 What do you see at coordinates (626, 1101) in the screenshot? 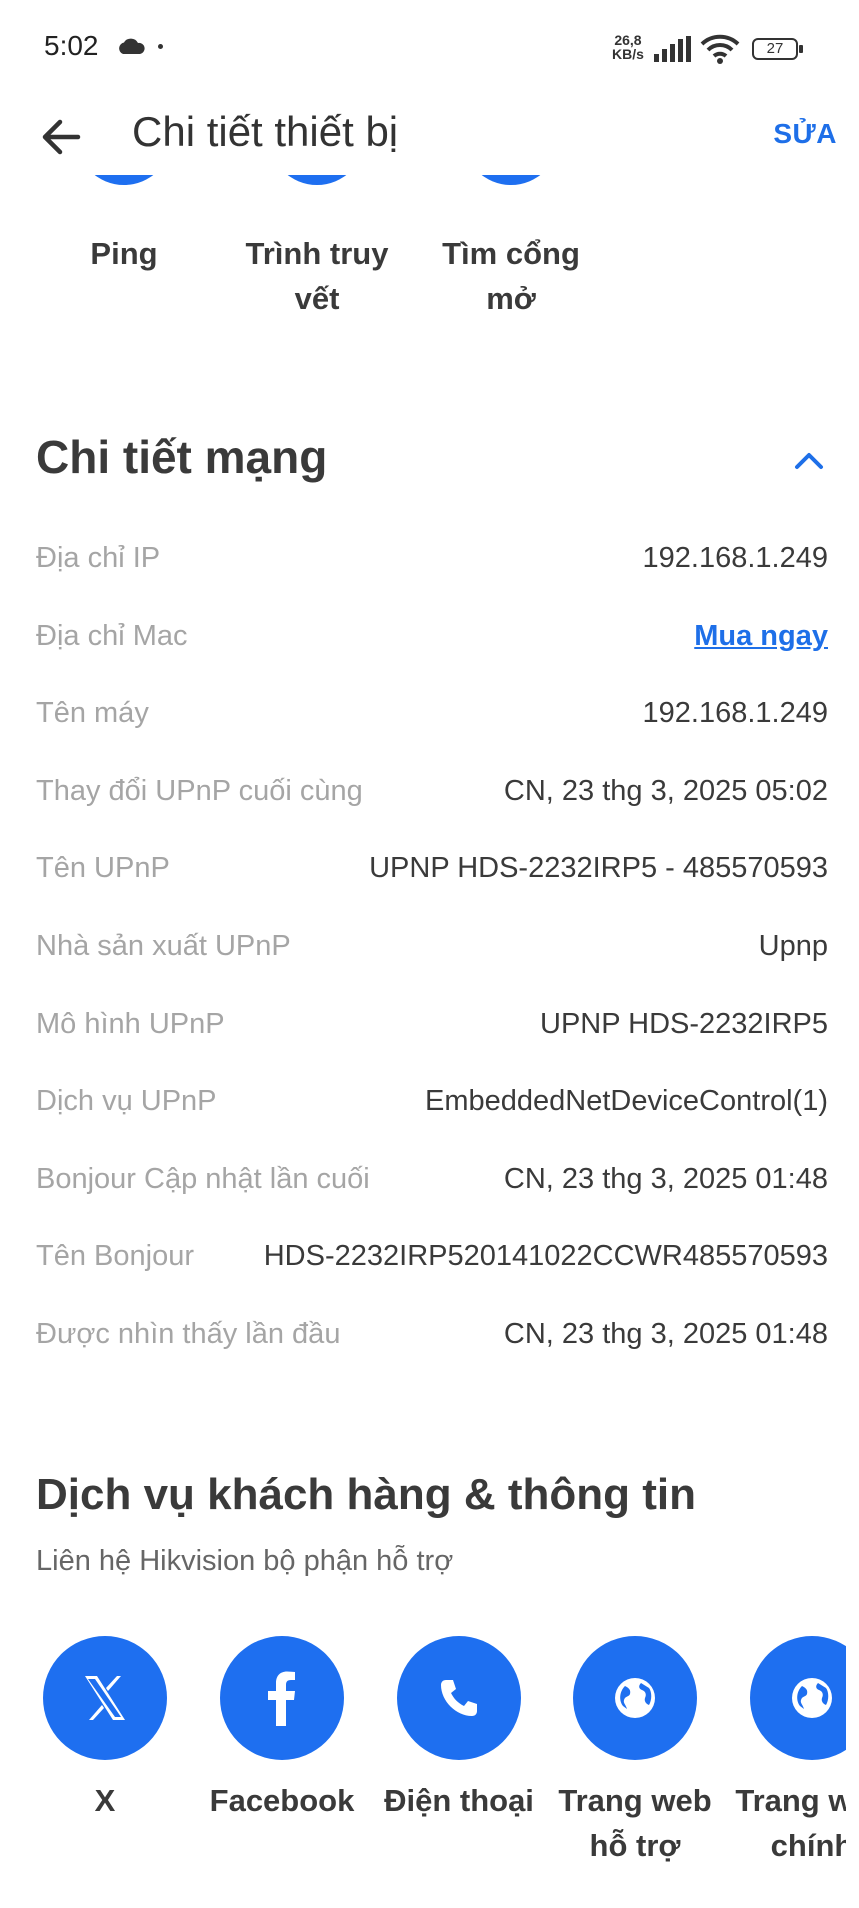
I see `detail-value: EmbeddedNetDeviceControl(1)` at bounding box center [626, 1101].